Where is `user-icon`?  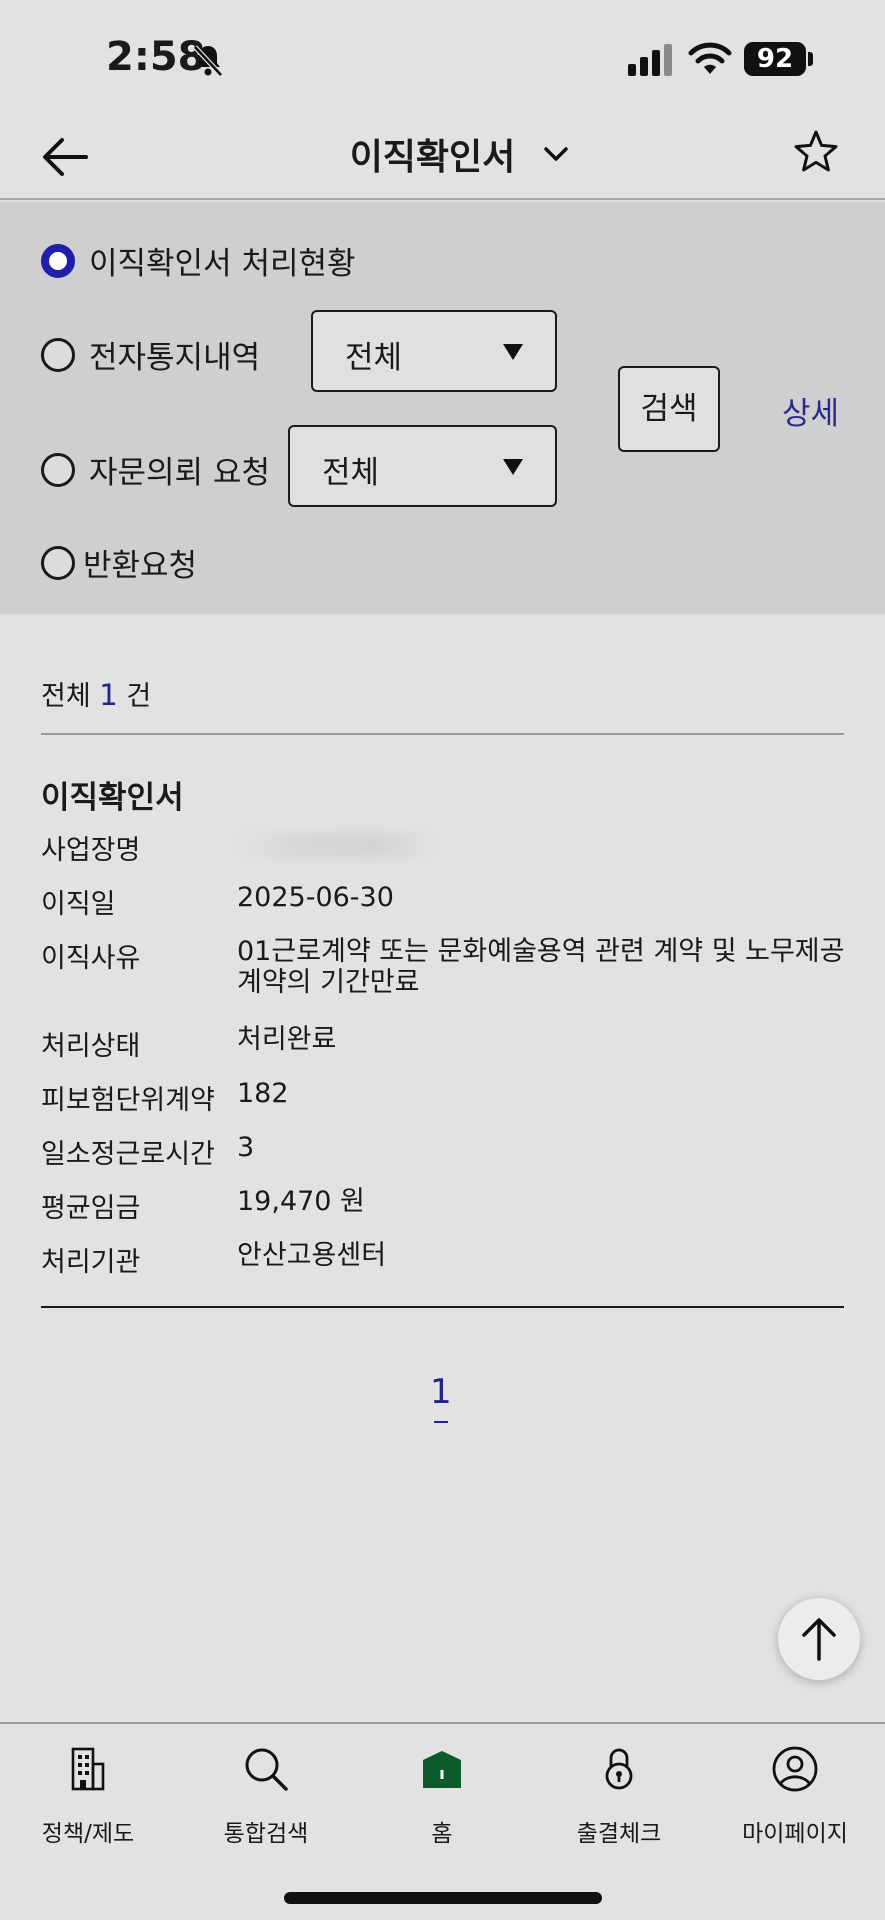 user-icon is located at coordinates (795, 1769).